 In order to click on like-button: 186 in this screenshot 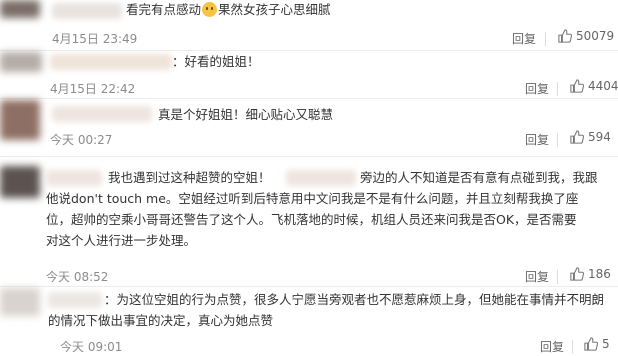, I will do `click(590, 274)`.